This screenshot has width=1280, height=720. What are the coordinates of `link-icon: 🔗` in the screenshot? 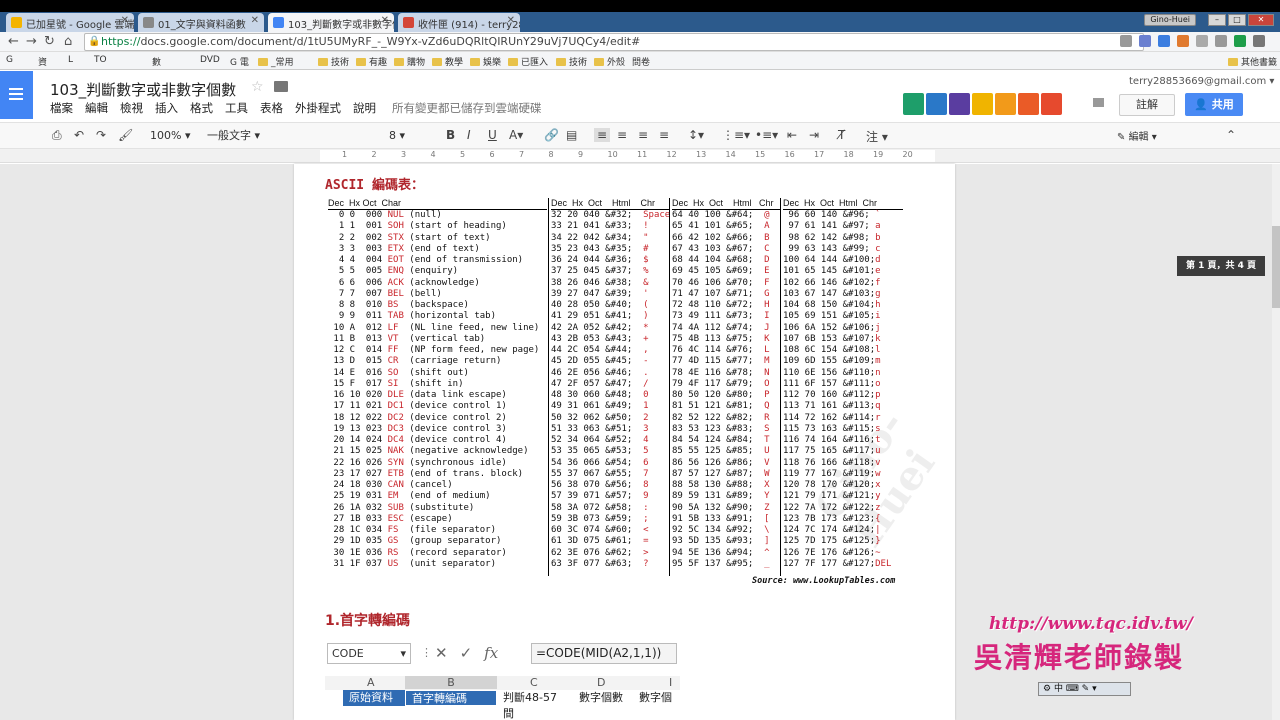 It's located at (551, 135).